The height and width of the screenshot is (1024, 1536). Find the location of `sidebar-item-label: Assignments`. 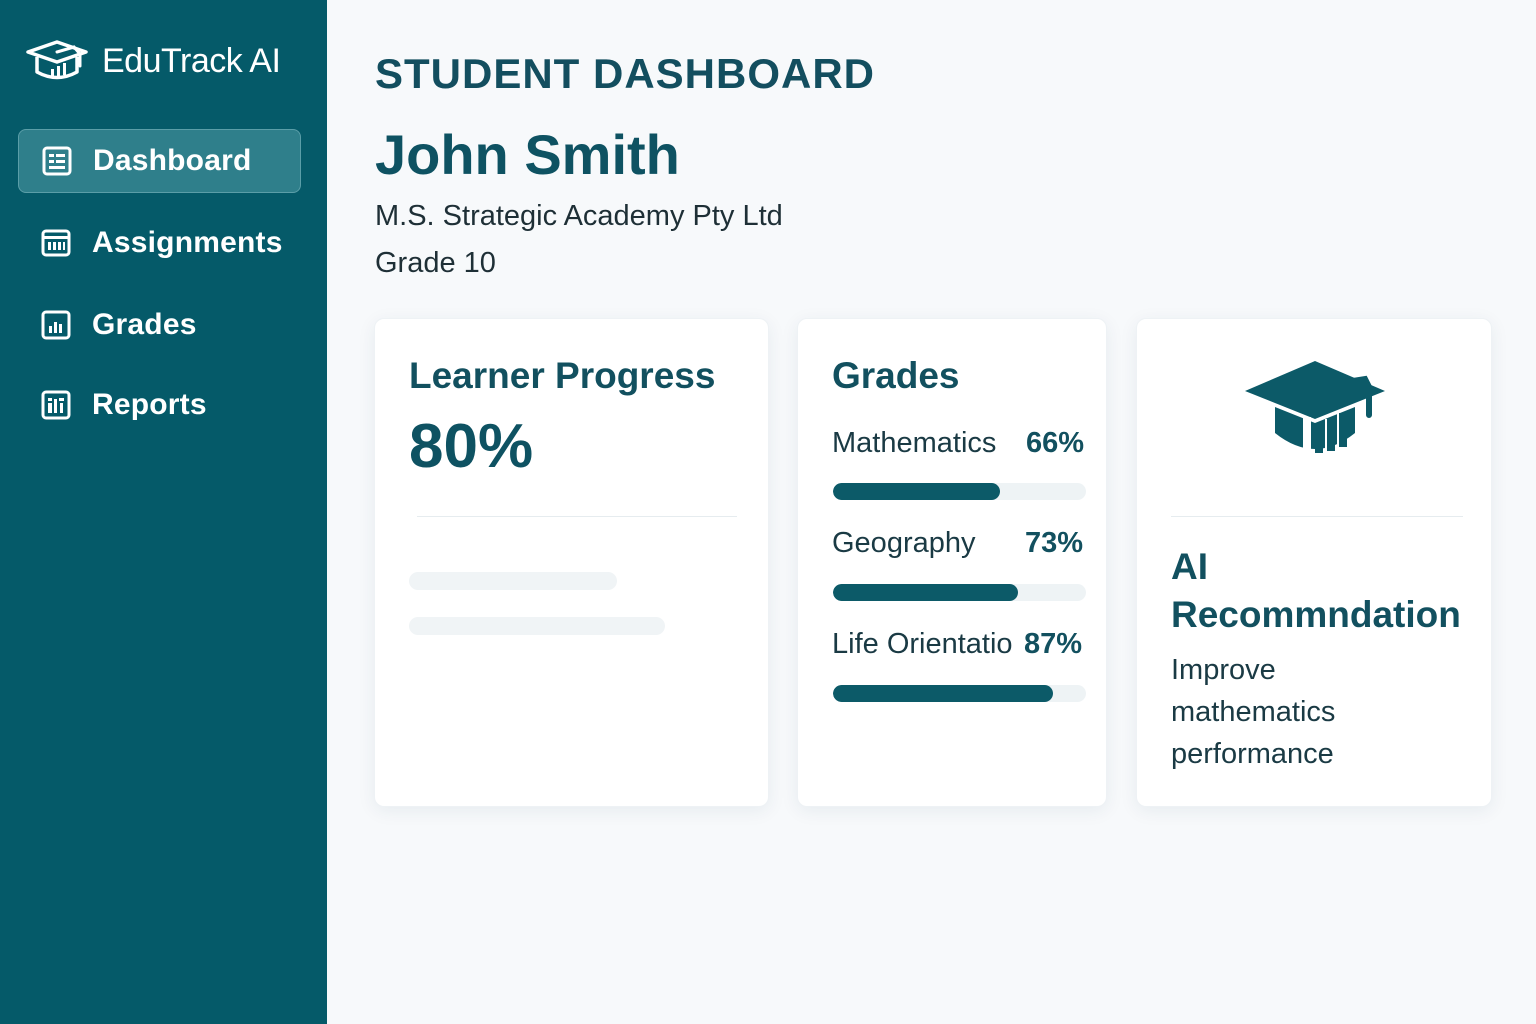

sidebar-item-label: Assignments is located at coordinates (187, 242).